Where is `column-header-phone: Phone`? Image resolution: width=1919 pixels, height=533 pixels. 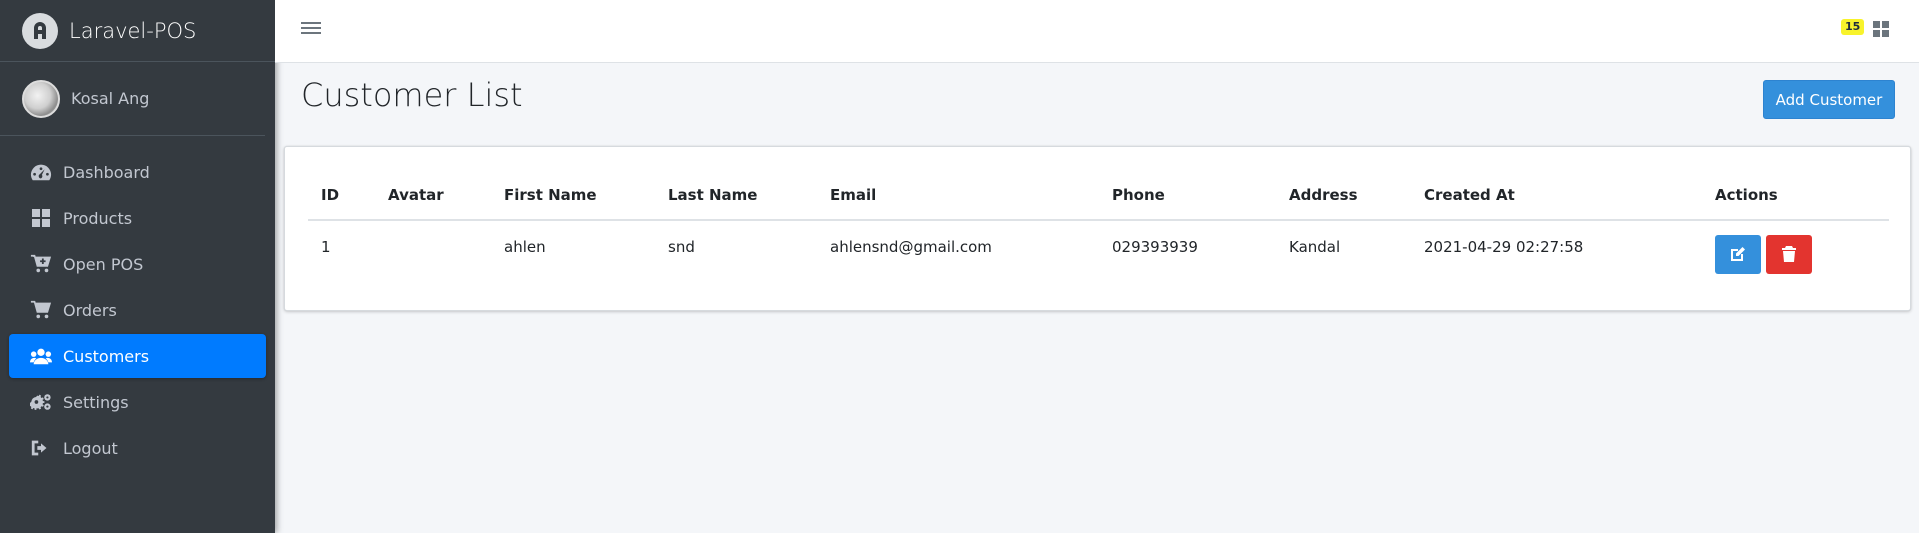 column-header-phone: Phone is located at coordinates (1187, 195).